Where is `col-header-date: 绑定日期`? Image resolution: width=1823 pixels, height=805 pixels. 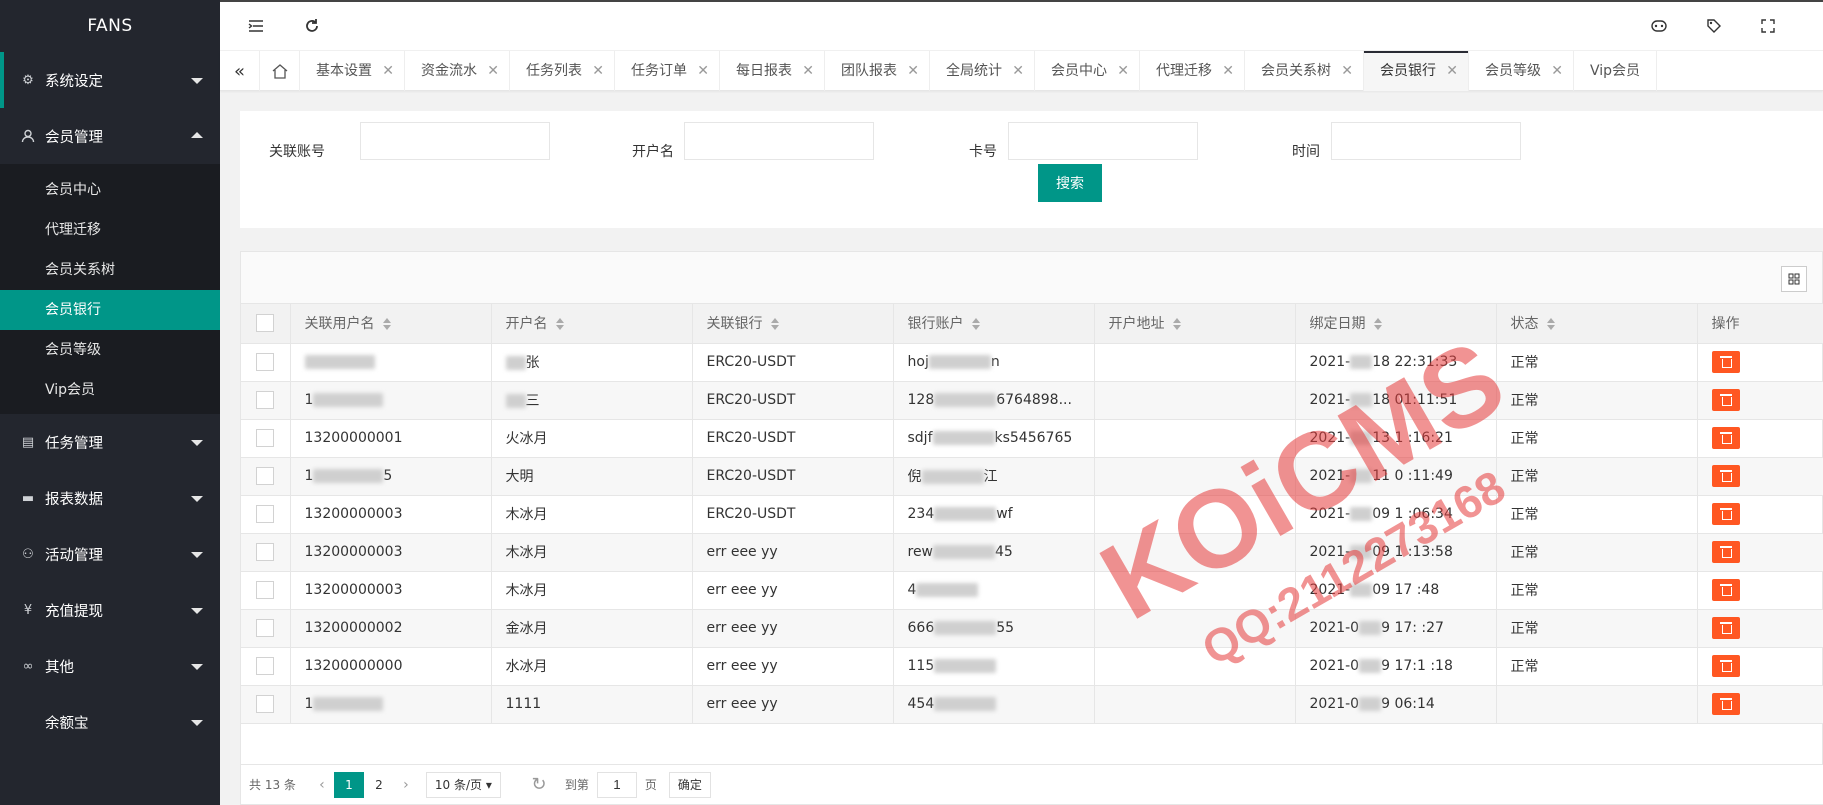 col-header-date: 绑定日期 is located at coordinates (1396, 324).